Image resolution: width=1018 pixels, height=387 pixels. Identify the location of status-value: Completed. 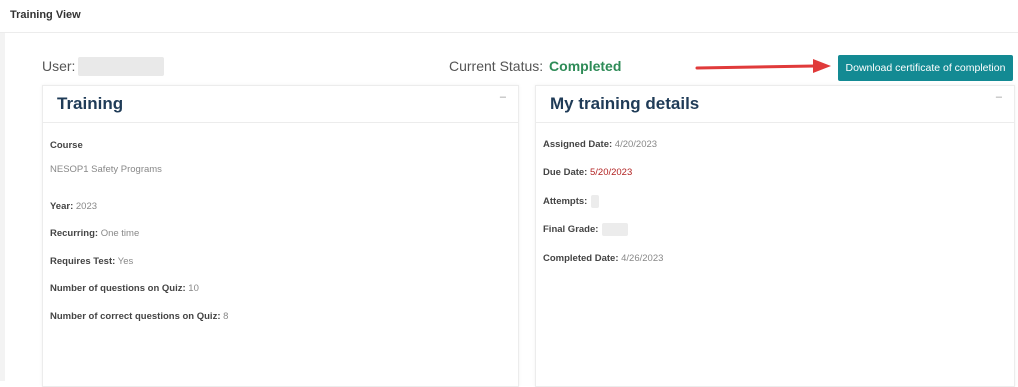
(585, 66).